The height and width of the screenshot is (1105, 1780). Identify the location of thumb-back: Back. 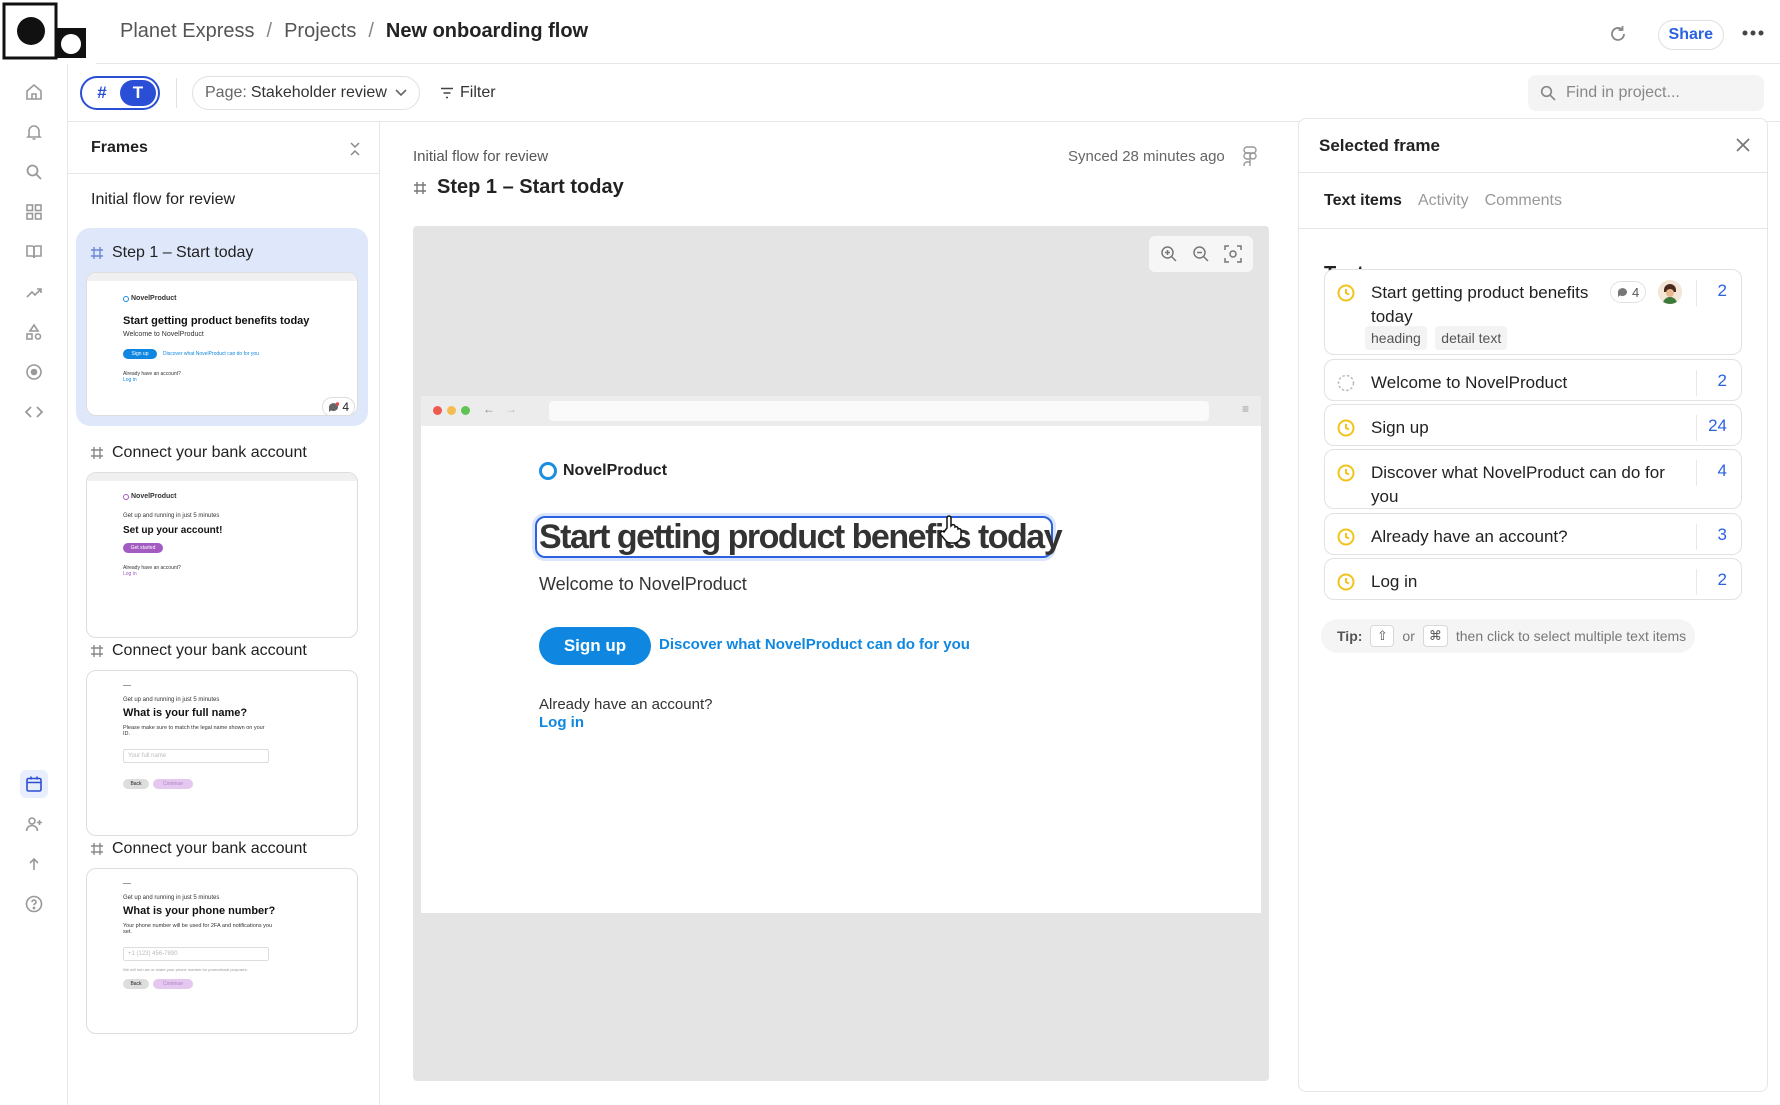
(136, 984).